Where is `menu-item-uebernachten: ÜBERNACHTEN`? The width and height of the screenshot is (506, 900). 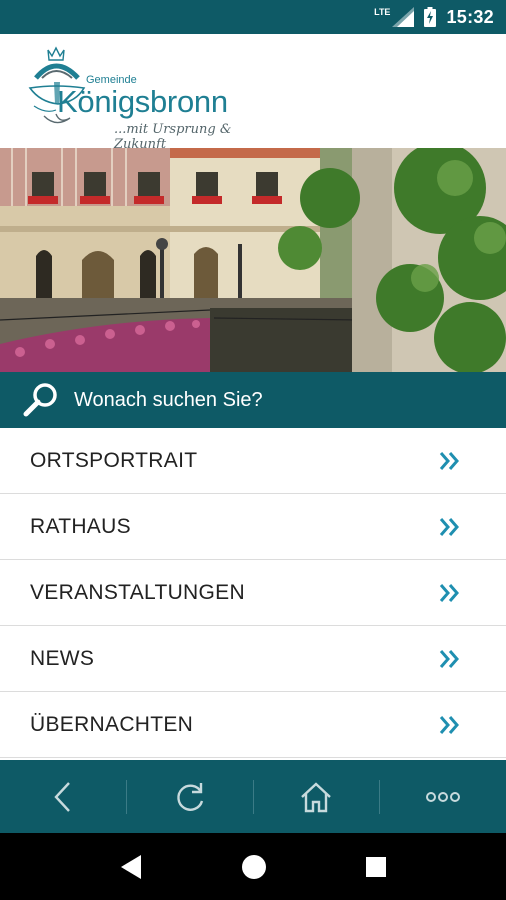 menu-item-uebernachten: ÜBERNACHTEN is located at coordinates (253, 725).